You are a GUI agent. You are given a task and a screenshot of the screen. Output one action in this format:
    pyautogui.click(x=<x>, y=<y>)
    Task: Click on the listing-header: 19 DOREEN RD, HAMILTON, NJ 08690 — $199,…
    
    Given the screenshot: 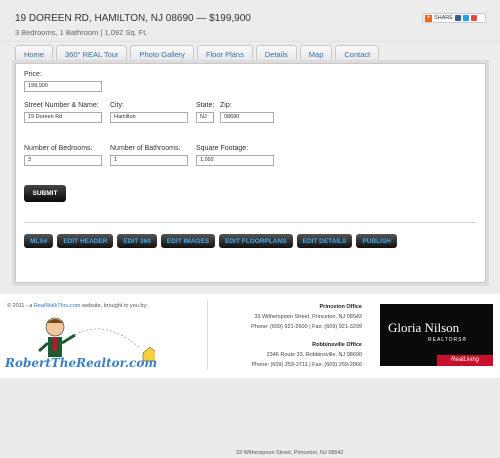 What is the action you would take?
    pyautogui.click(x=250, y=21)
    